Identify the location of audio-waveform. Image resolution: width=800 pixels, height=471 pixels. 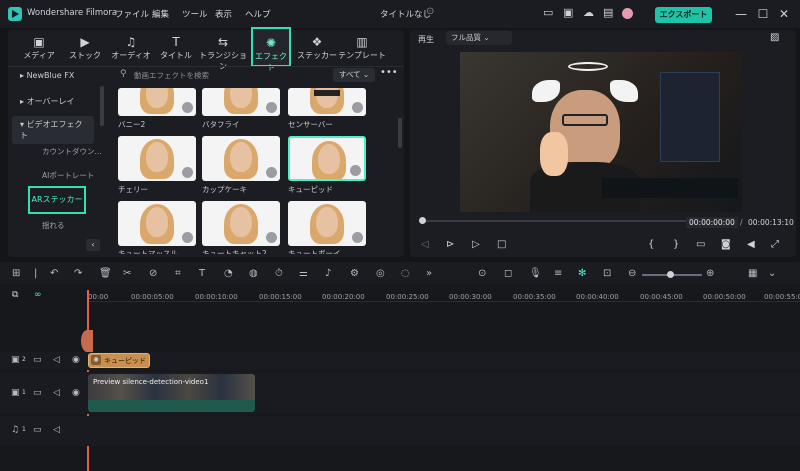
(171, 406).